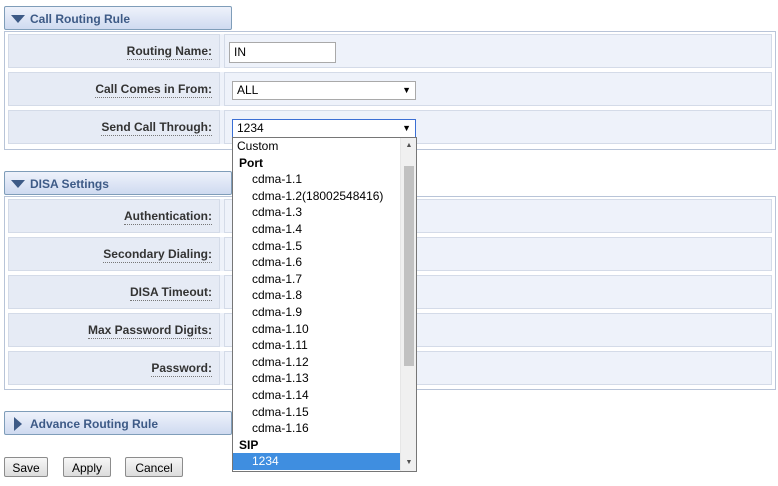 The image size is (778, 486). Describe the element at coordinates (324, 362) in the screenshot. I see `dropdown-option: cdma-1.12` at that location.